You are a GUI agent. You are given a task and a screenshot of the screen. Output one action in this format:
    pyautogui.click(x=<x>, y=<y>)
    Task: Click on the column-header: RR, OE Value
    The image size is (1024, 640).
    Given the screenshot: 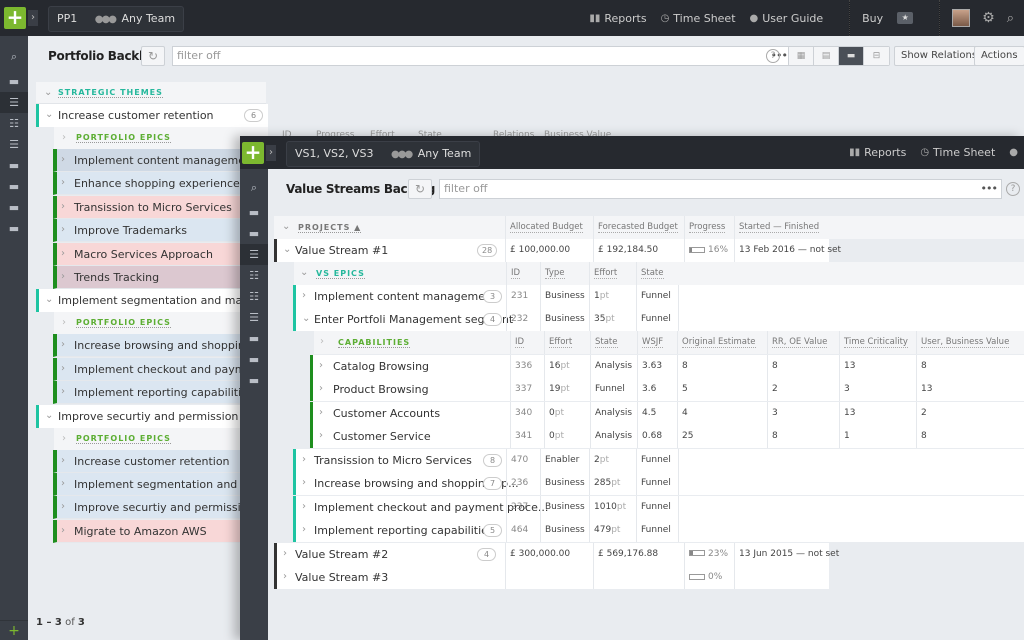 What is the action you would take?
    pyautogui.click(x=803, y=342)
    